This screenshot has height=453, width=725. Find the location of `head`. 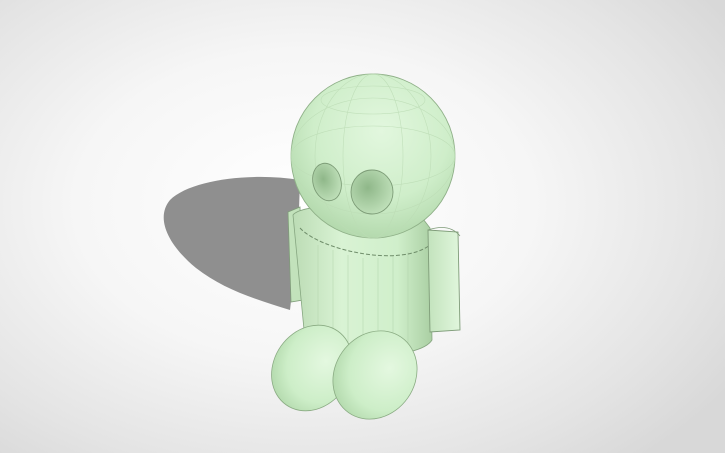

head is located at coordinates (373, 156).